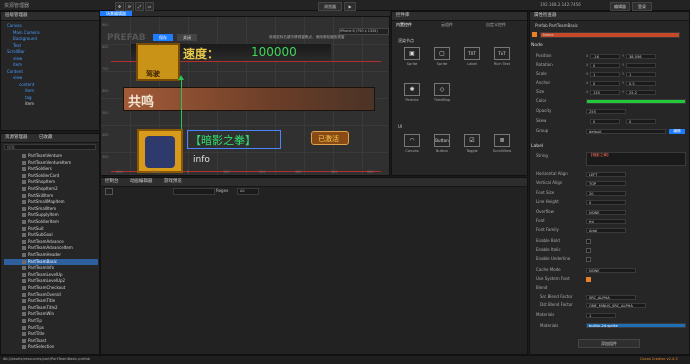 Image resolution: width=690 pixels, height=364 pixels. What do you see at coordinates (404, 25) in the screenshot?
I see `widget-tab: 内置控件` at bounding box center [404, 25].